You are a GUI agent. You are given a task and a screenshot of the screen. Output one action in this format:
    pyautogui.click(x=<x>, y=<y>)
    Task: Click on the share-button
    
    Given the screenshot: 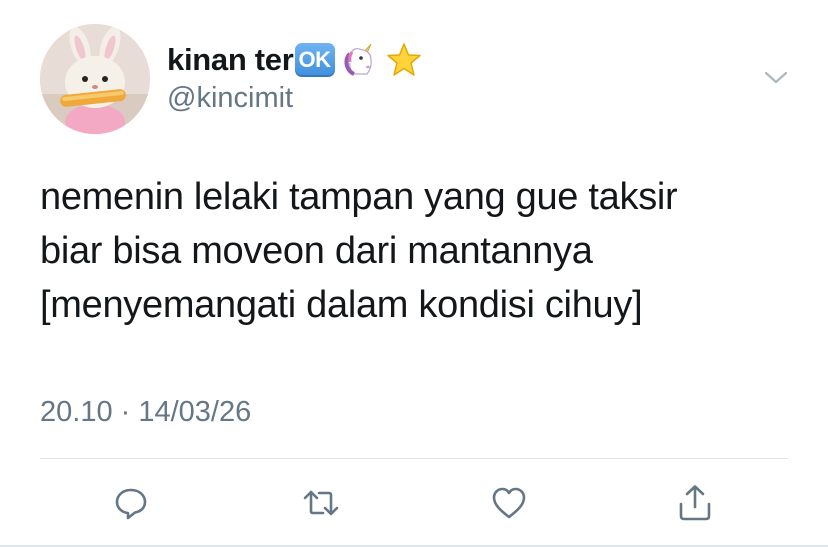 What is the action you would take?
    pyautogui.click(x=695, y=503)
    